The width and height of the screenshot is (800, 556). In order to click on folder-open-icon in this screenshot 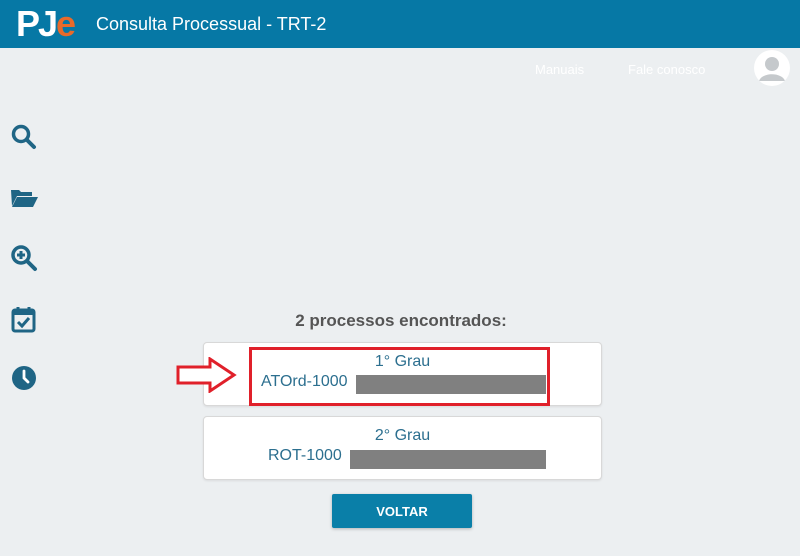, I will do `click(24, 198)`.